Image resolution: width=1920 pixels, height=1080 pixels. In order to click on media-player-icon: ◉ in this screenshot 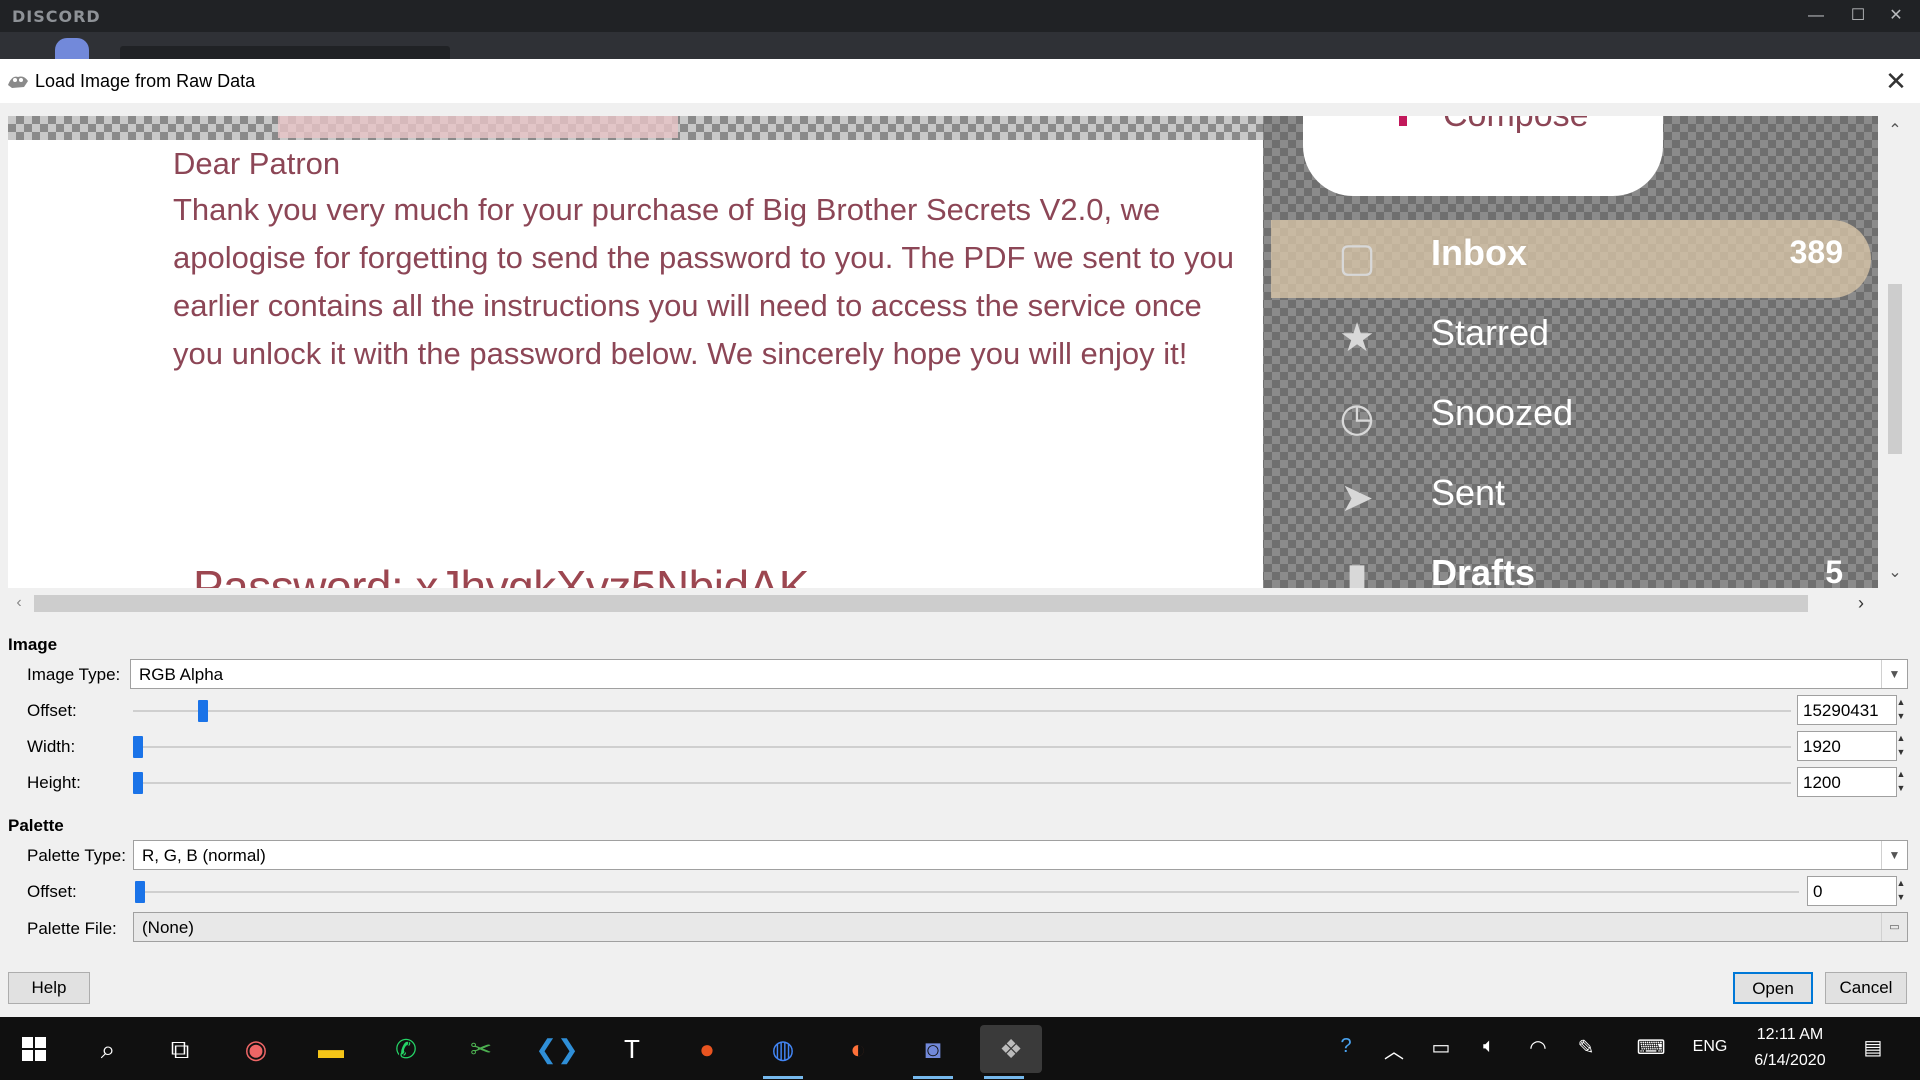, I will do `click(256, 1049)`.